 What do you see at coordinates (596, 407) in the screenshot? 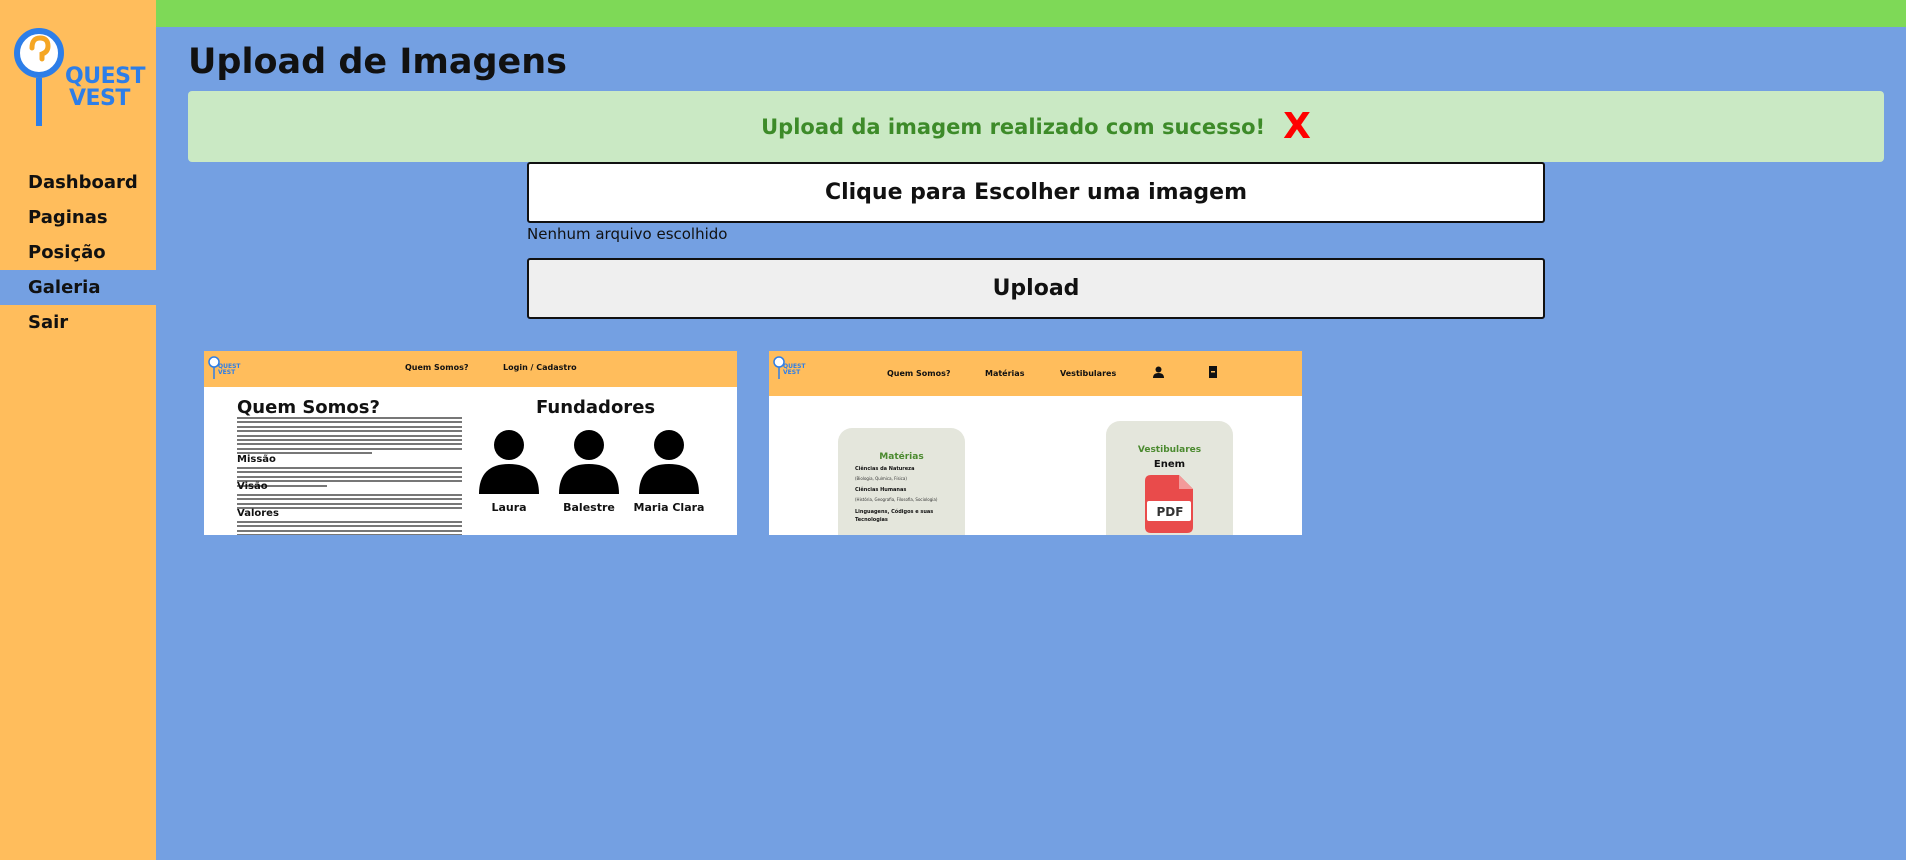
I see `thumb-founders-title: Fundadores` at bounding box center [596, 407].